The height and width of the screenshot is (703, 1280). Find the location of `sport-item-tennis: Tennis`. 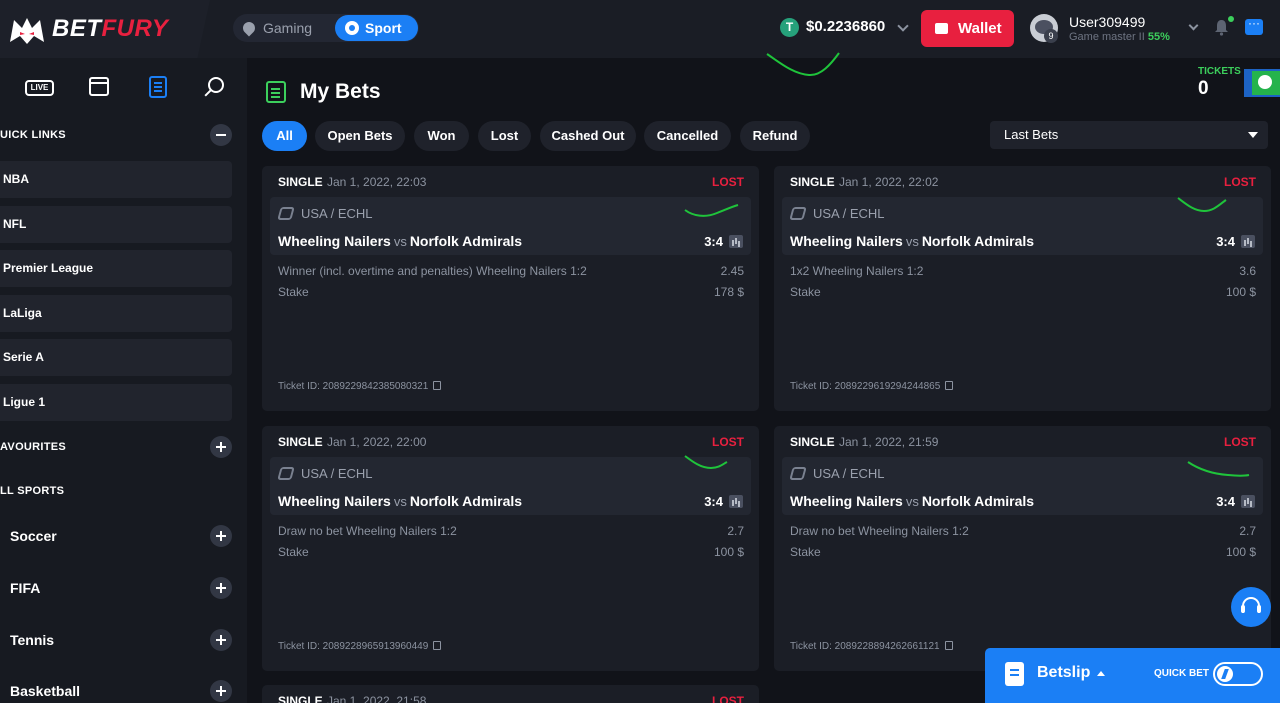

sport-item-tennis: Tennis is located at coordinates (123, 640).